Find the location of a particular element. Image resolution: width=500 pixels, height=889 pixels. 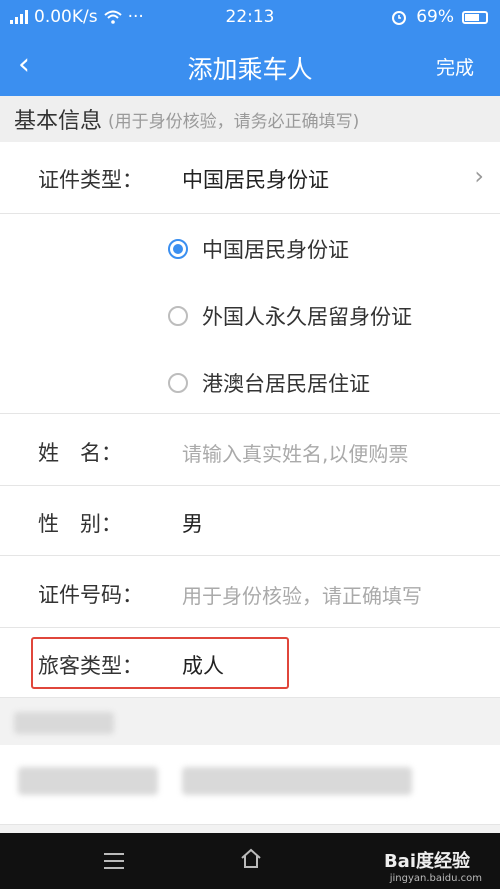

chevron-right-icon: › is located at coordinates (479, 176).